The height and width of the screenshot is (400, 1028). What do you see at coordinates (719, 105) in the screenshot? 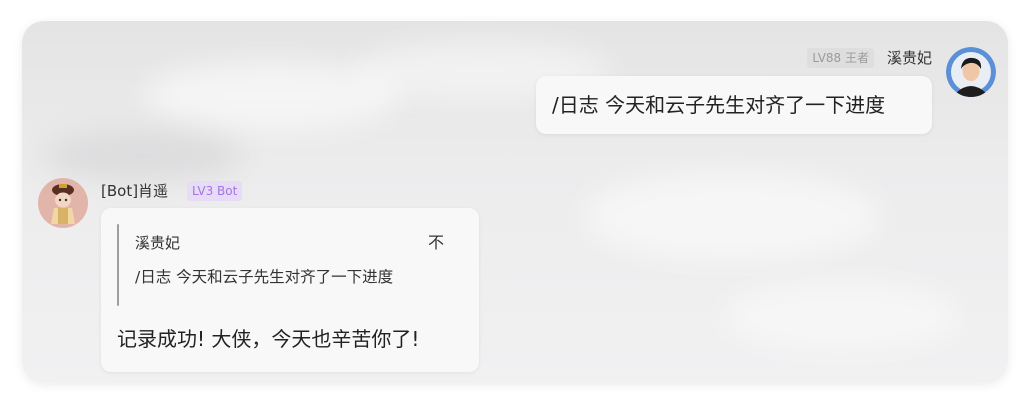
I see `user-message-text: /日志 今天和云子先生对齐了一下进度` at bounding box center [719, 105].